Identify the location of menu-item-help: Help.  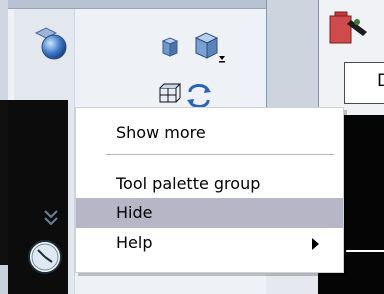
(209, 243).